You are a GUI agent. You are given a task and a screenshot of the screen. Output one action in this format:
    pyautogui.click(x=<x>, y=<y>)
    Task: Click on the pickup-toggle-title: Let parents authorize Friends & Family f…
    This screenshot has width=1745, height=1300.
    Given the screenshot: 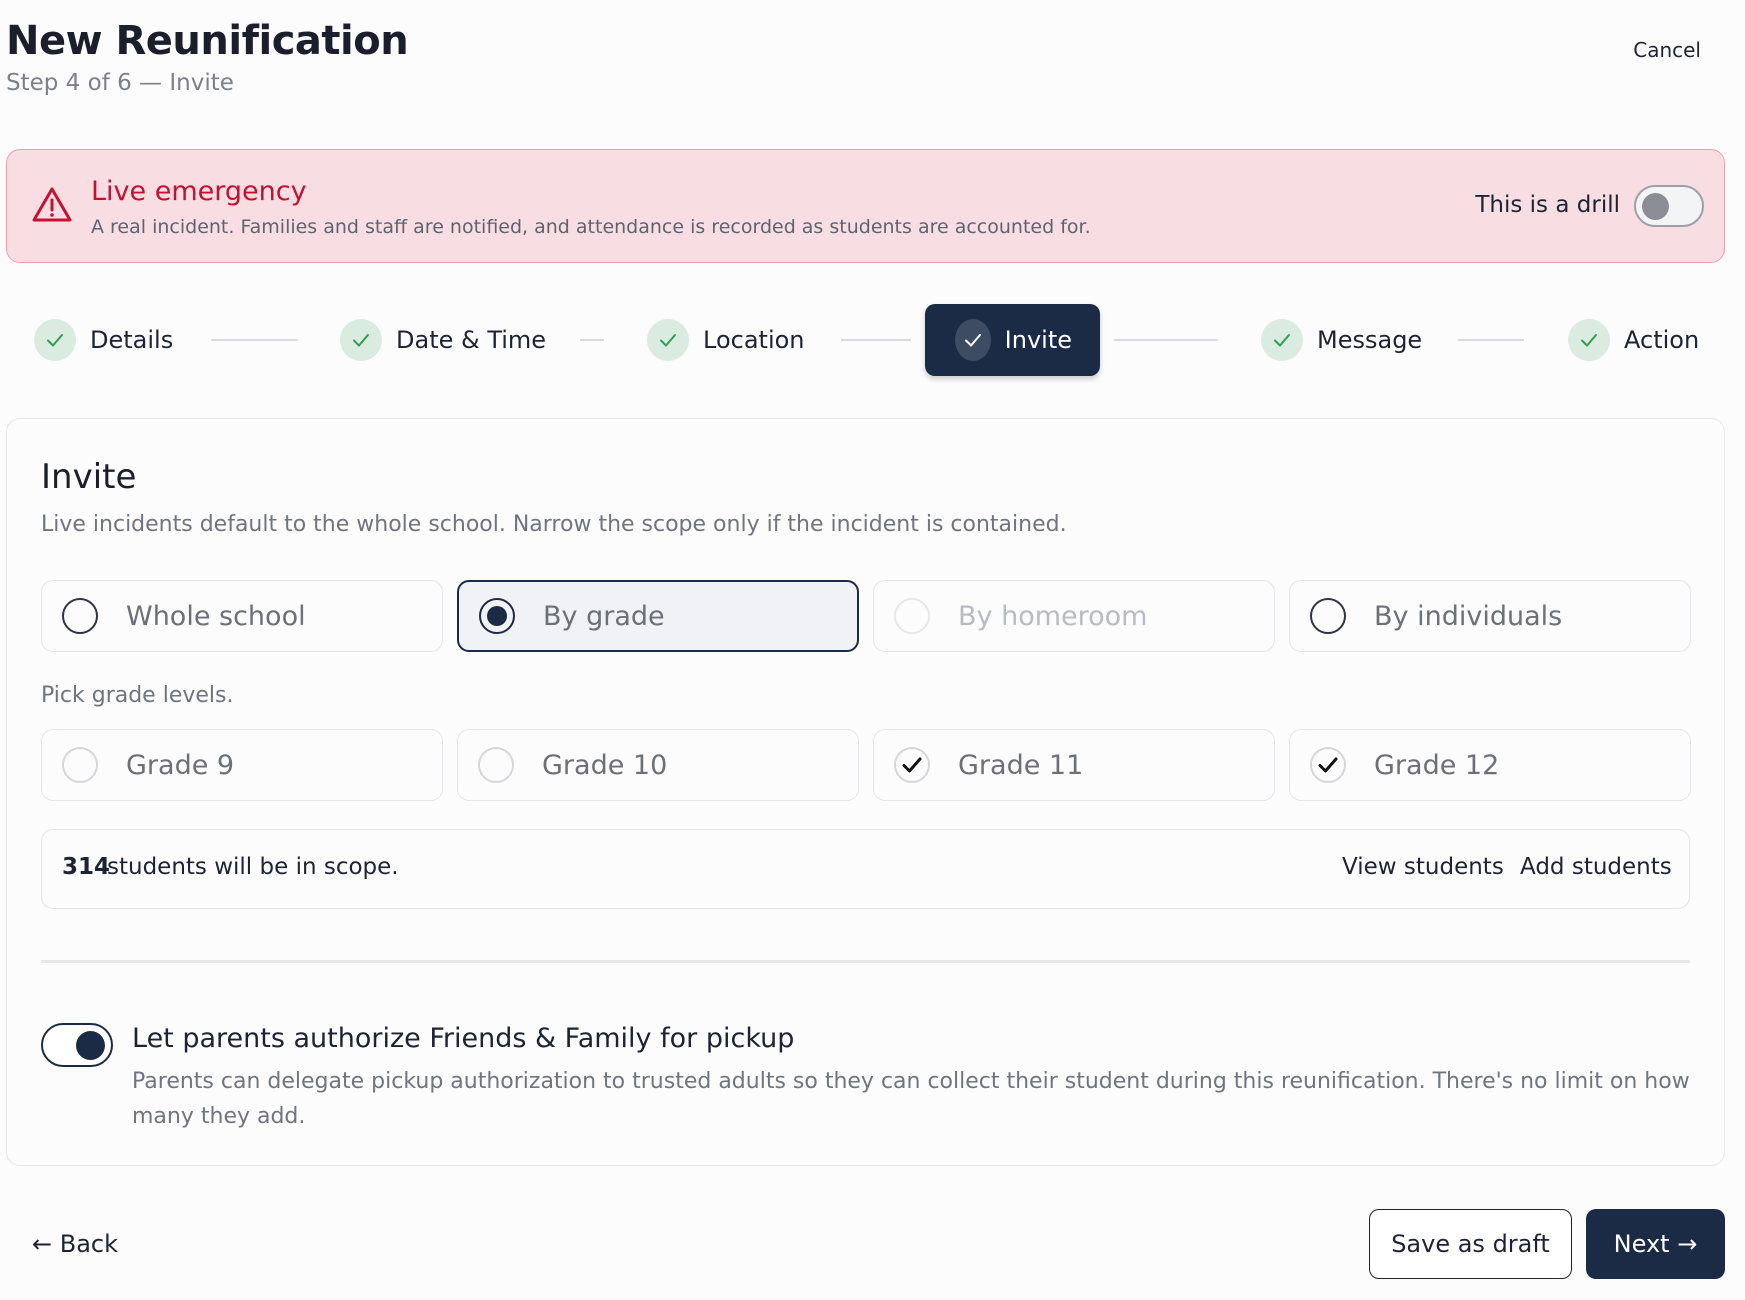 What is the action you would take?
    pyautogui.click(x=463, y=1038)
    